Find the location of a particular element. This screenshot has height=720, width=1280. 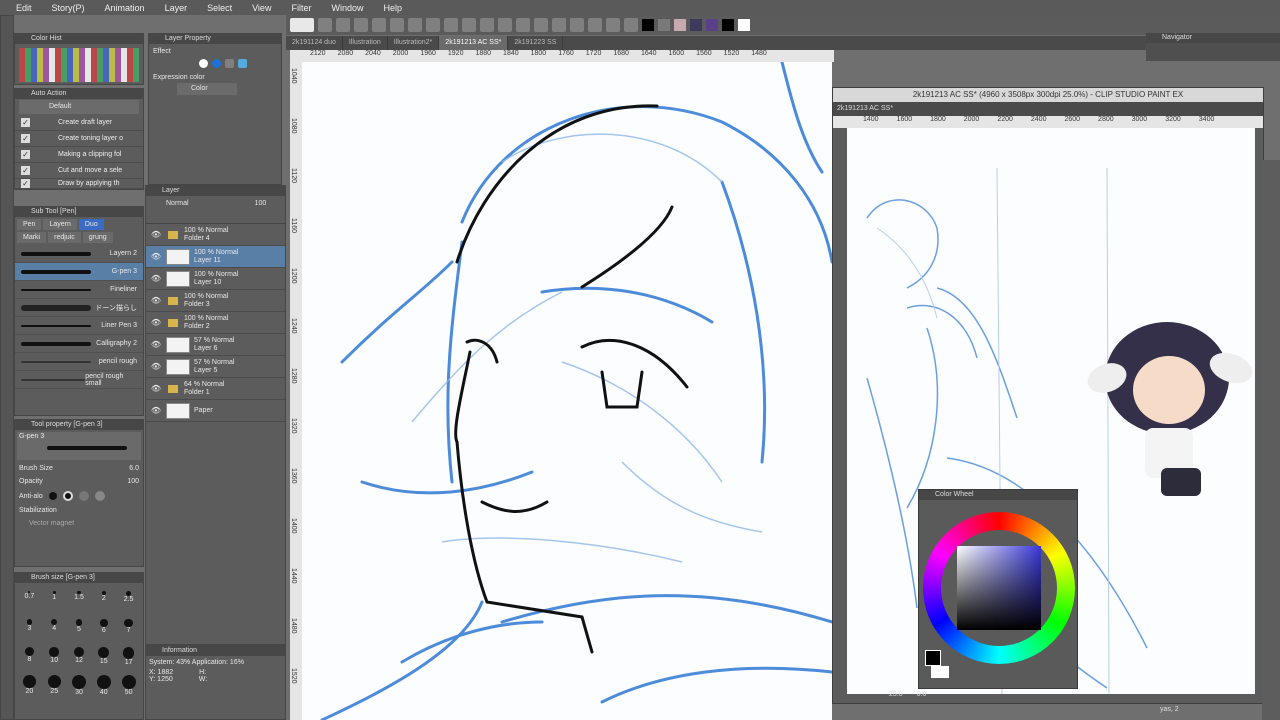

brush-size-option: 8 is located at coordinates (29, 660).